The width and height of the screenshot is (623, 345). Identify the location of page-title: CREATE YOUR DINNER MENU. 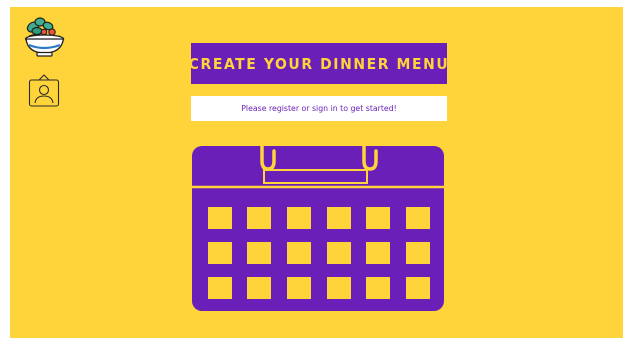
(318, 63).